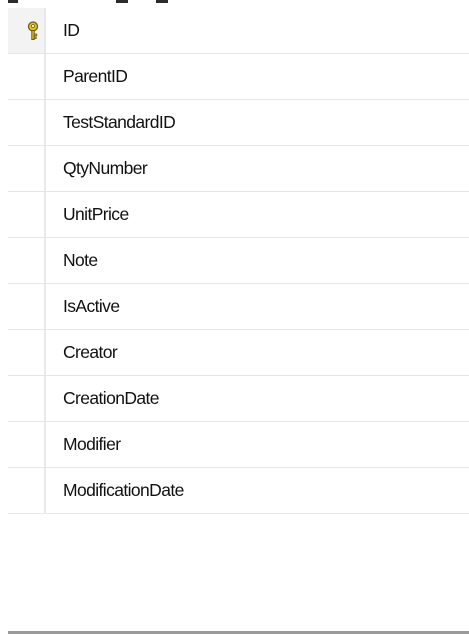 This screenshot has width=469, height=634. I want to click on column-name: ModificationDate, so click(123, 490).